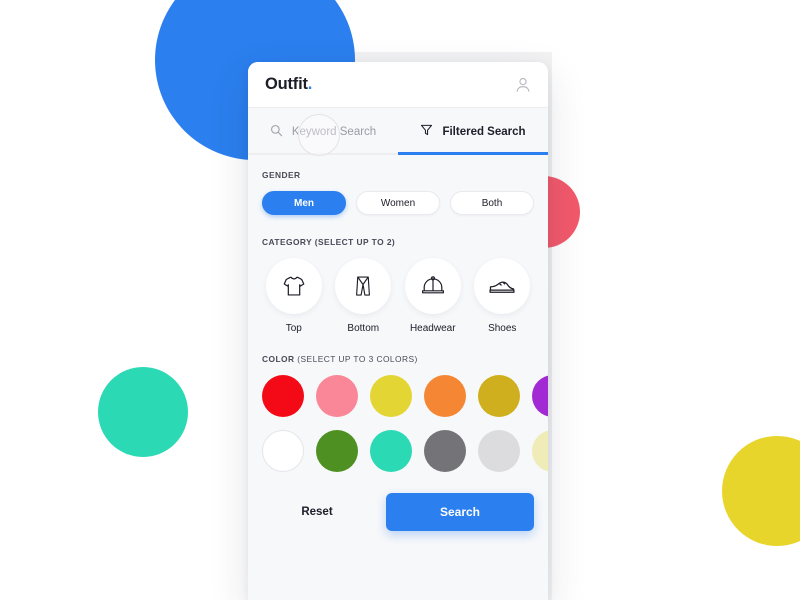  I want to click on tab-filtered-search: Filtered Search, so click(473, 131).